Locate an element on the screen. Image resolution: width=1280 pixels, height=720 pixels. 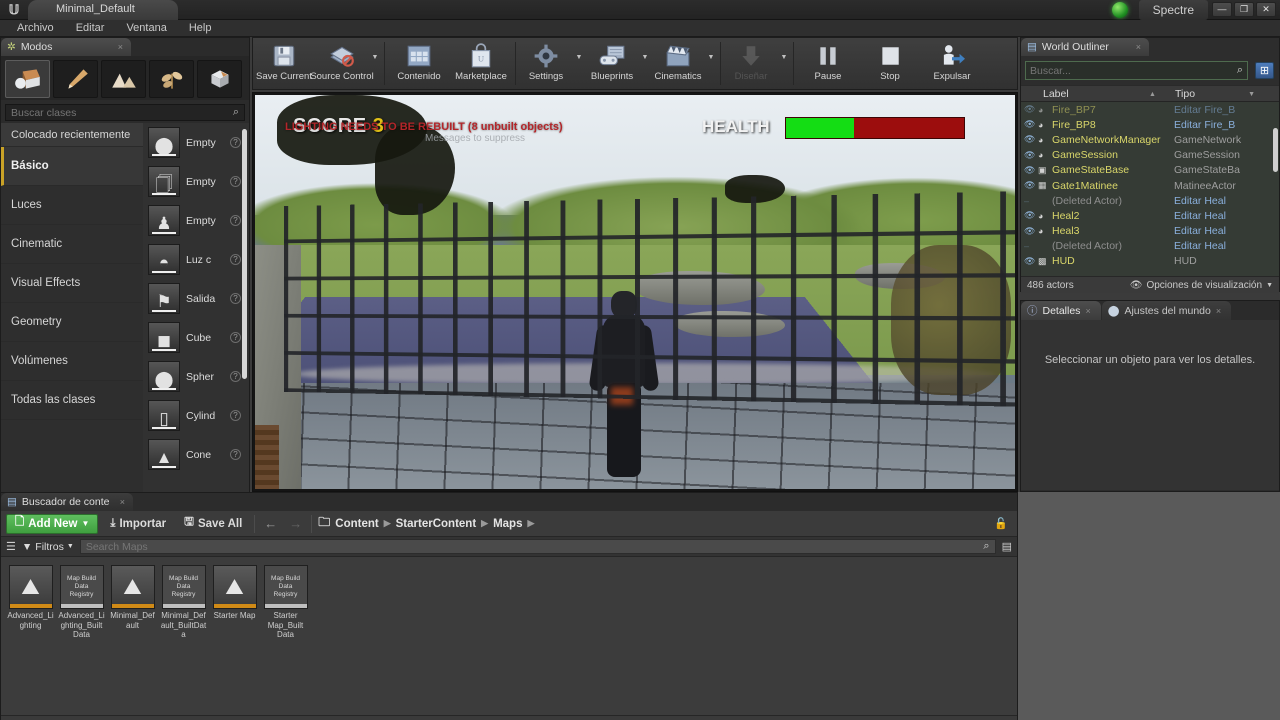
lock-icon: 🔓 is located at coordinates (1003, 523).